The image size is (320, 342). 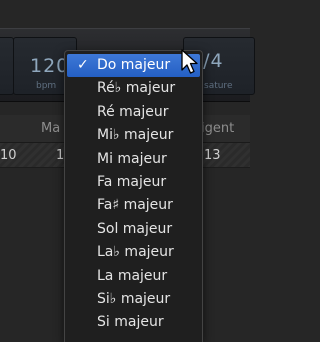 I want to click on menu-item-label: Mi♭ majeur, so click(x=135, y=135).